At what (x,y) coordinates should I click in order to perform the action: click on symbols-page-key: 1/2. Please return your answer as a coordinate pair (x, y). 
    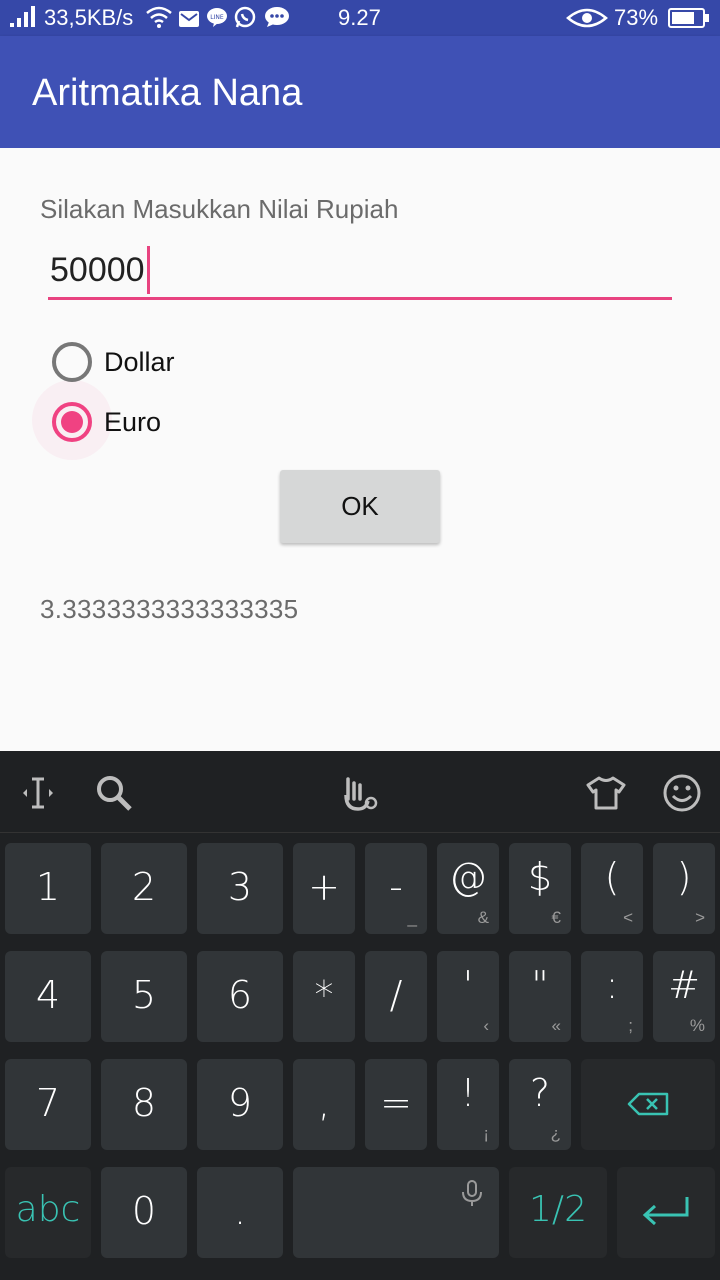
    Looking at the image, I should click on (558, 1212).